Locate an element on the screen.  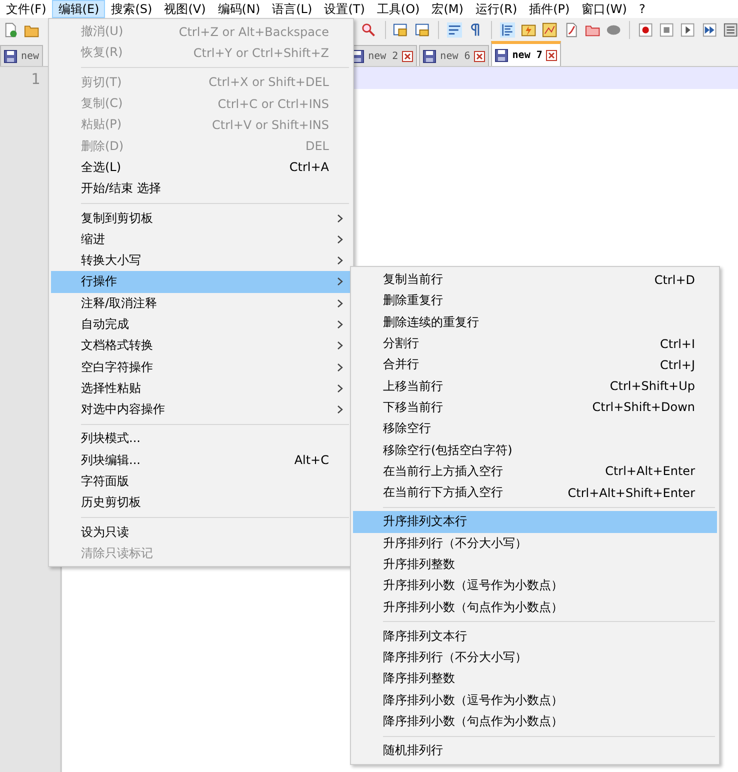
menu-title: 视图(V) is located at coordinates (185, 9).